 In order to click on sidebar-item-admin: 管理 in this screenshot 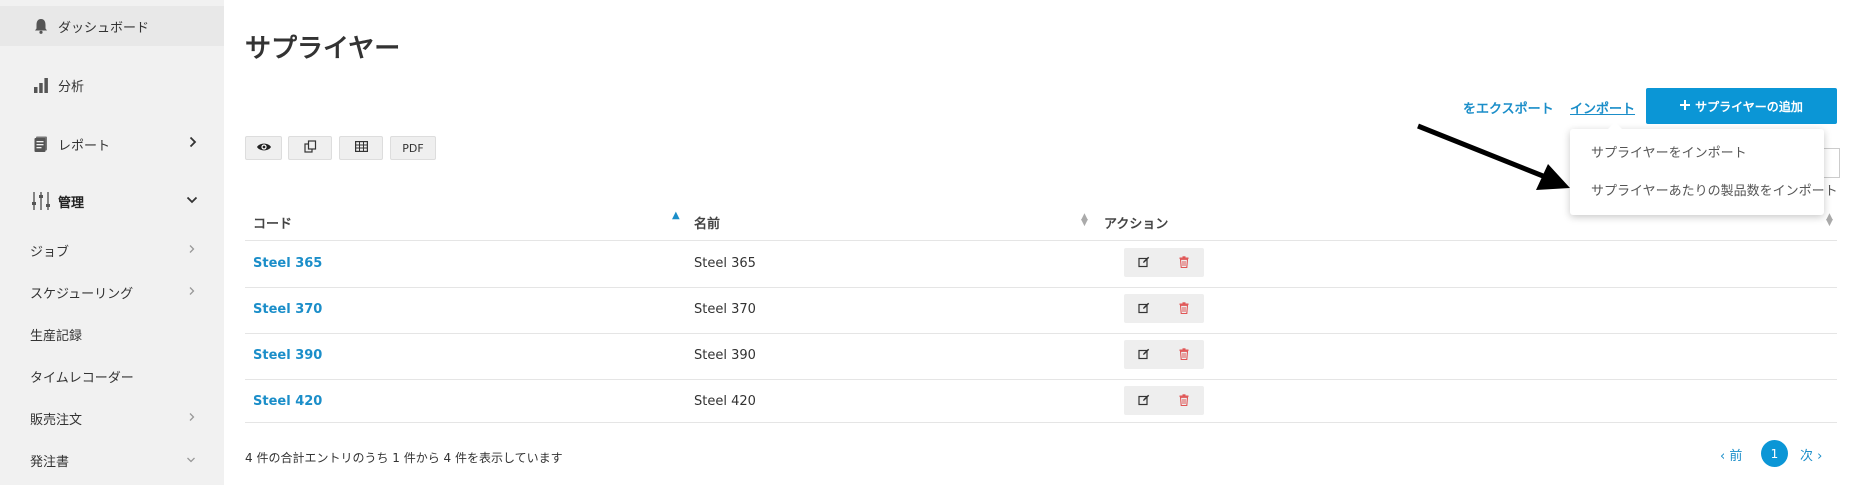, I will do `click(112, 201)`.